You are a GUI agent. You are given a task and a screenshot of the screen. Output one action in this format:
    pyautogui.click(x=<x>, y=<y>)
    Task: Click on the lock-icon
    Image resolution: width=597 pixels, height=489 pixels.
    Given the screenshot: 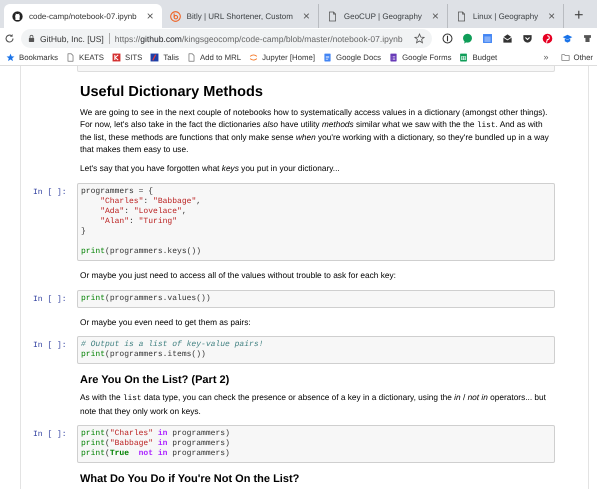 What is the action you would take?
    pyautogui.click(x=31, y=38)
    